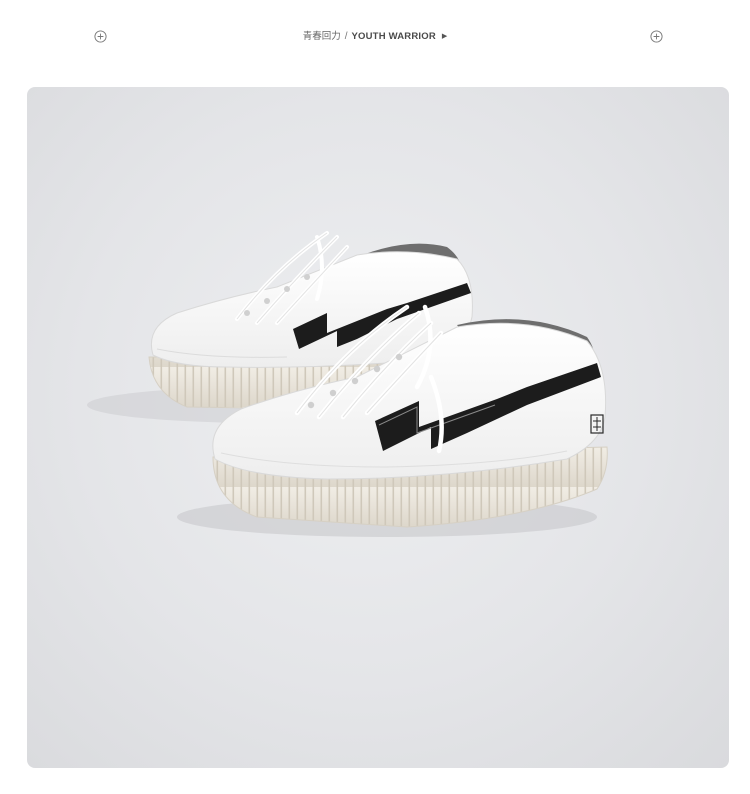 This screenshot has width=750, height=794. Describe the element at coordinates (321, 36) in the screenshot. I see `brand-cn-label: 青春回力` at that location.